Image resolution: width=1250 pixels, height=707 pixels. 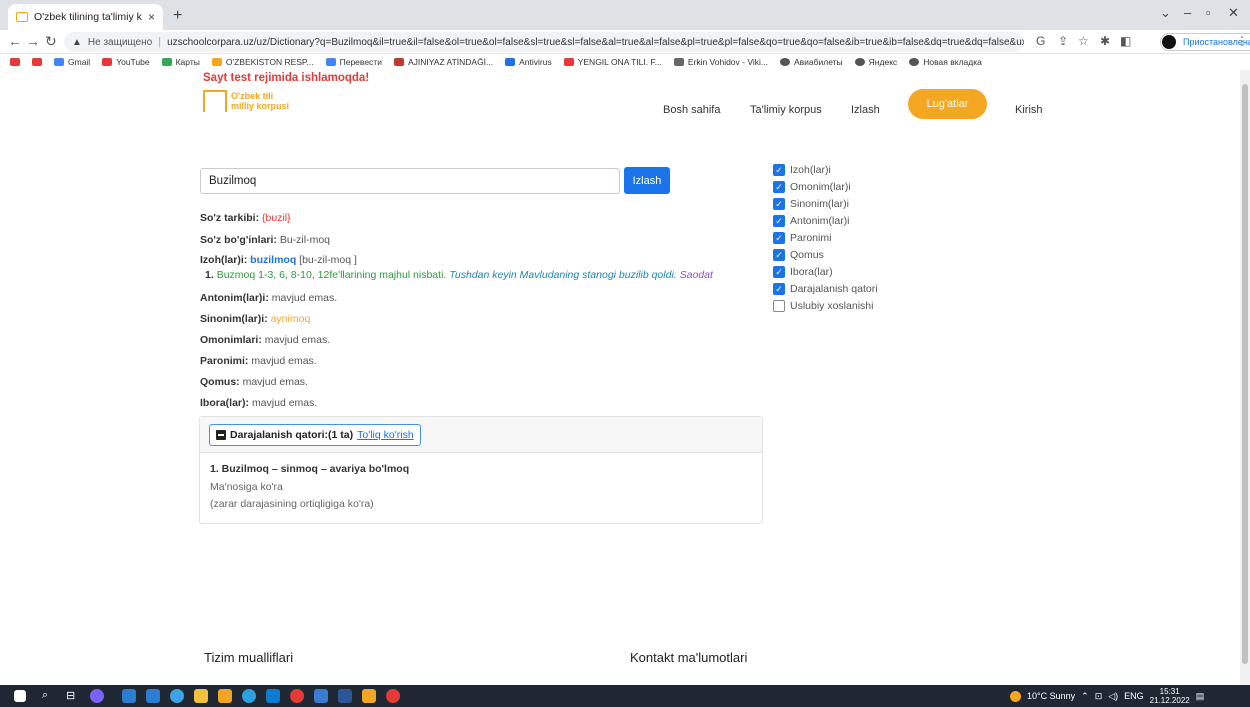 What do you see at coordinates (201, 696) in the screenshot?
I see `file-explorer-icon` at bounding box center [201, 696].